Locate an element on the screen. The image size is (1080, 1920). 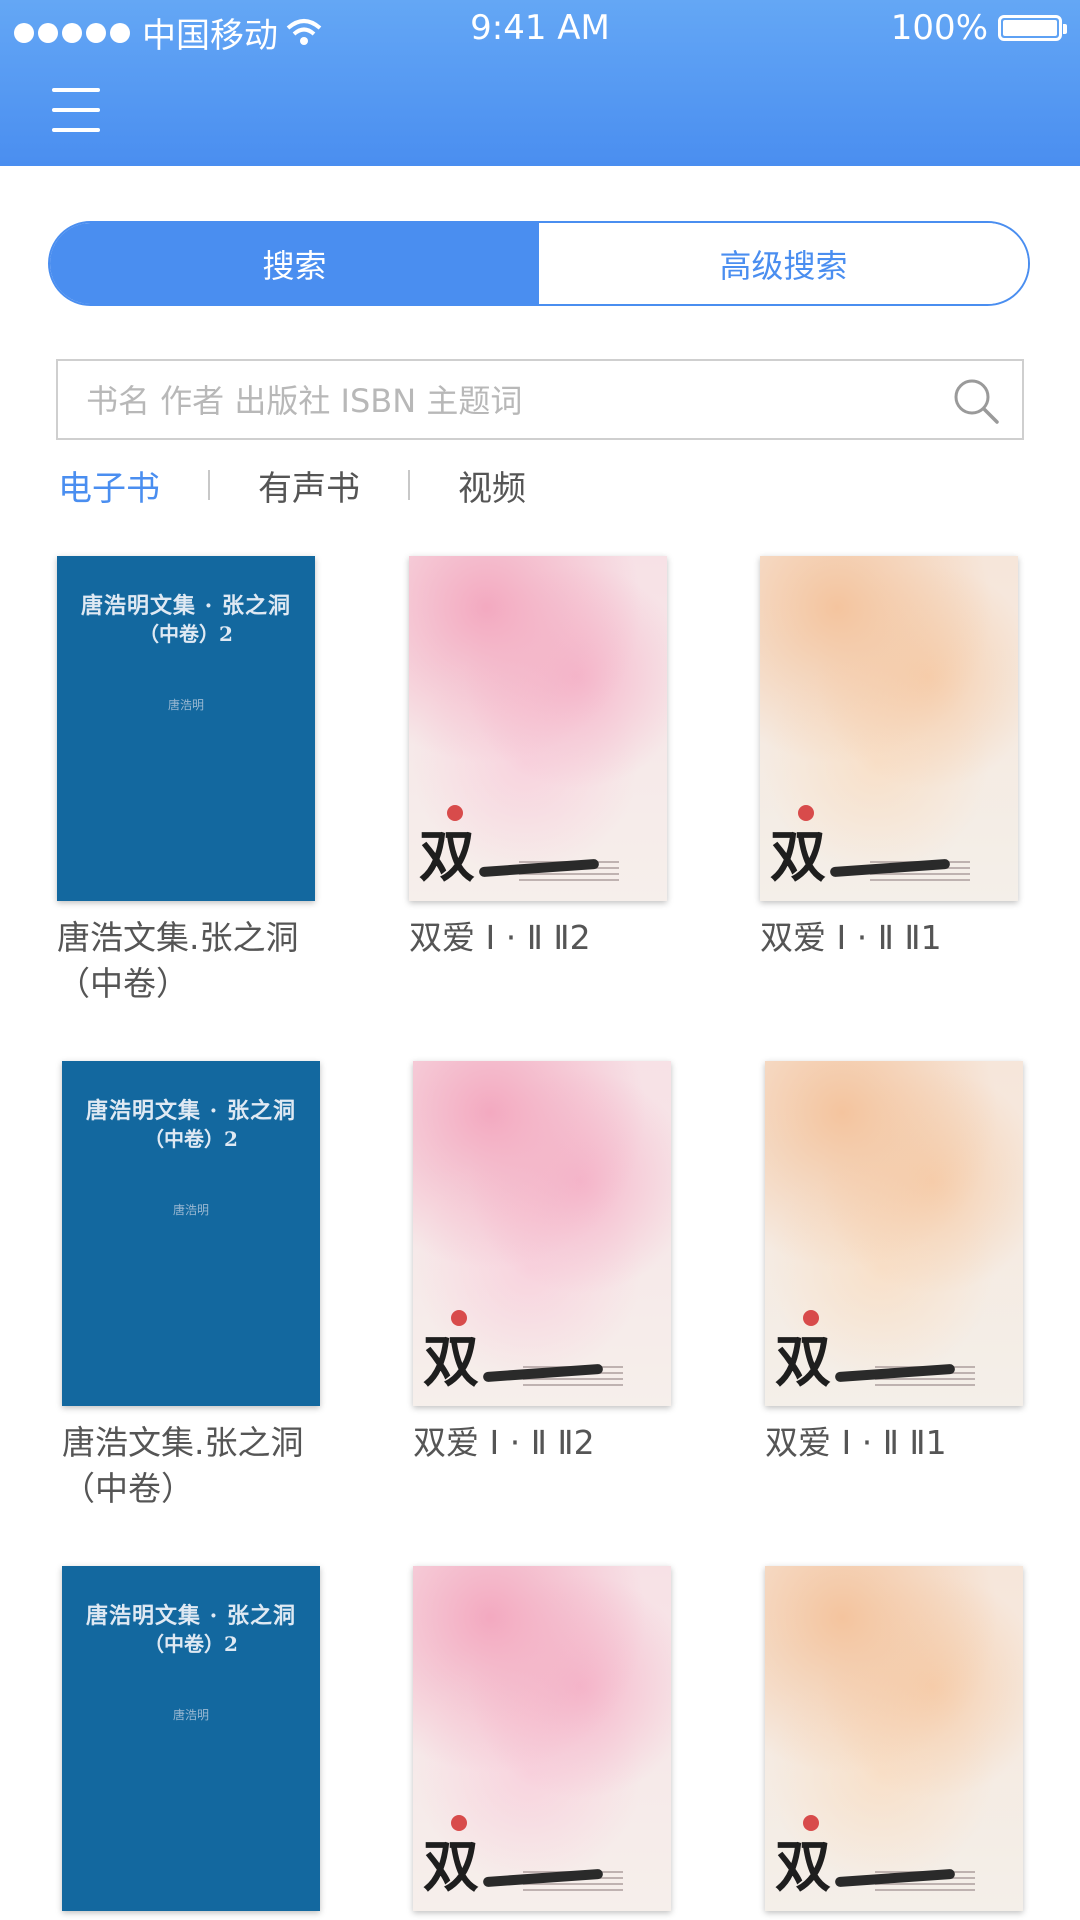
book-item: 唐浩明文集 · 张之洞 （中卷）2 唐浩明 is located at coordinates (191, 1738).